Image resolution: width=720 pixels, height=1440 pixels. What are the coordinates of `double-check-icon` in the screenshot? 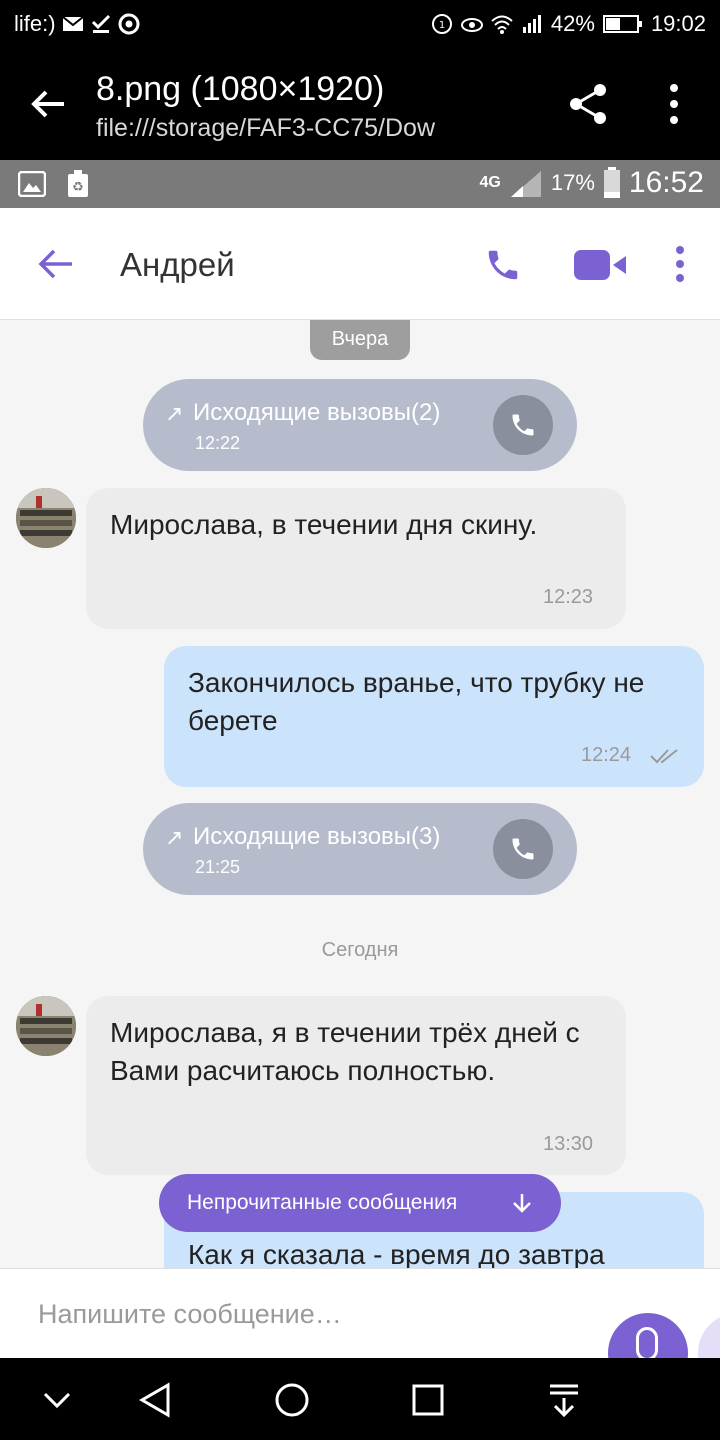 It's located at (664, 756).